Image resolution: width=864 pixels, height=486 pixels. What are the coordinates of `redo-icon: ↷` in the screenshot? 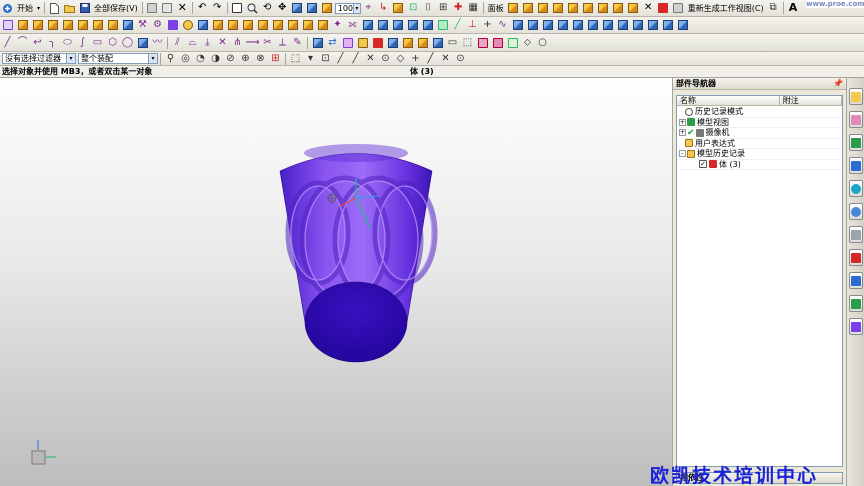 It's located at (217, 8).